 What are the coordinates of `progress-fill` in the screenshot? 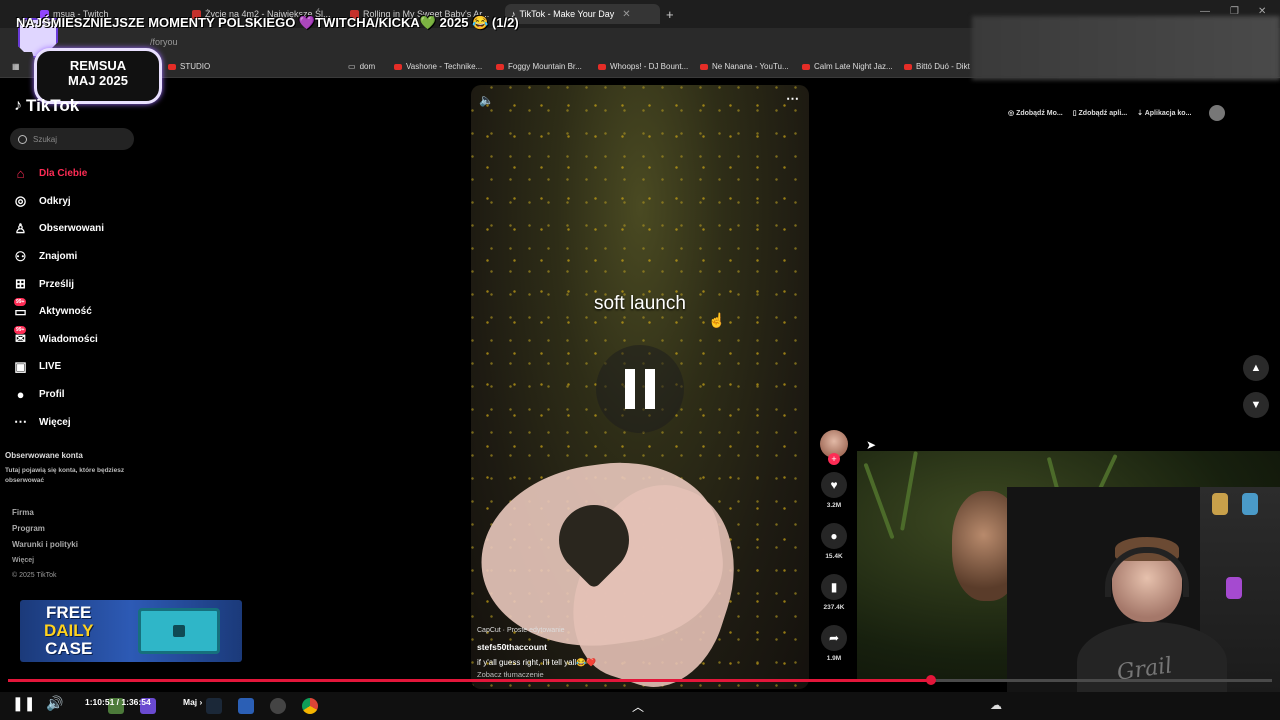 It's located at (469, 680).